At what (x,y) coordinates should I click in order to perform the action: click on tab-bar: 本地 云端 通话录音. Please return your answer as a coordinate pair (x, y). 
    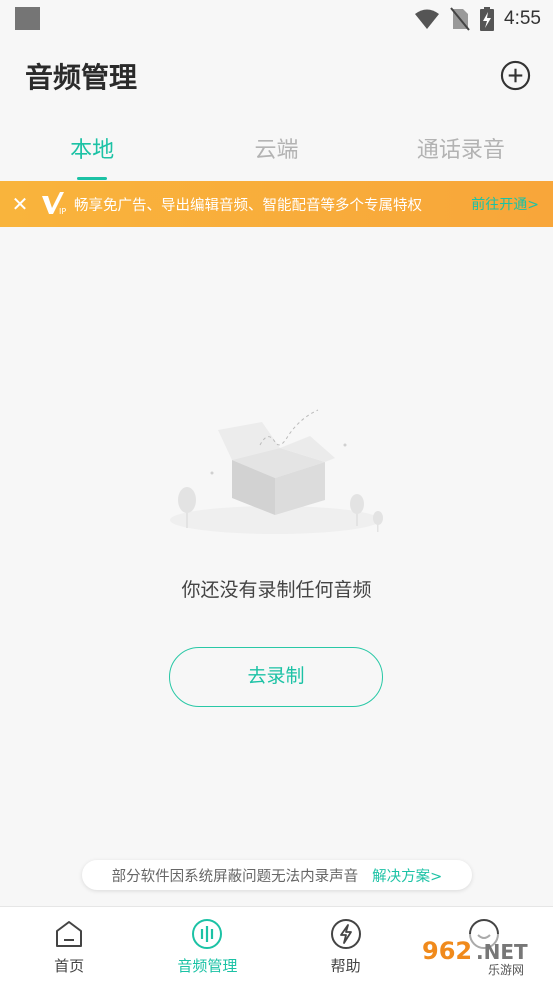
    Looking at the image, I should click on (276, 151).